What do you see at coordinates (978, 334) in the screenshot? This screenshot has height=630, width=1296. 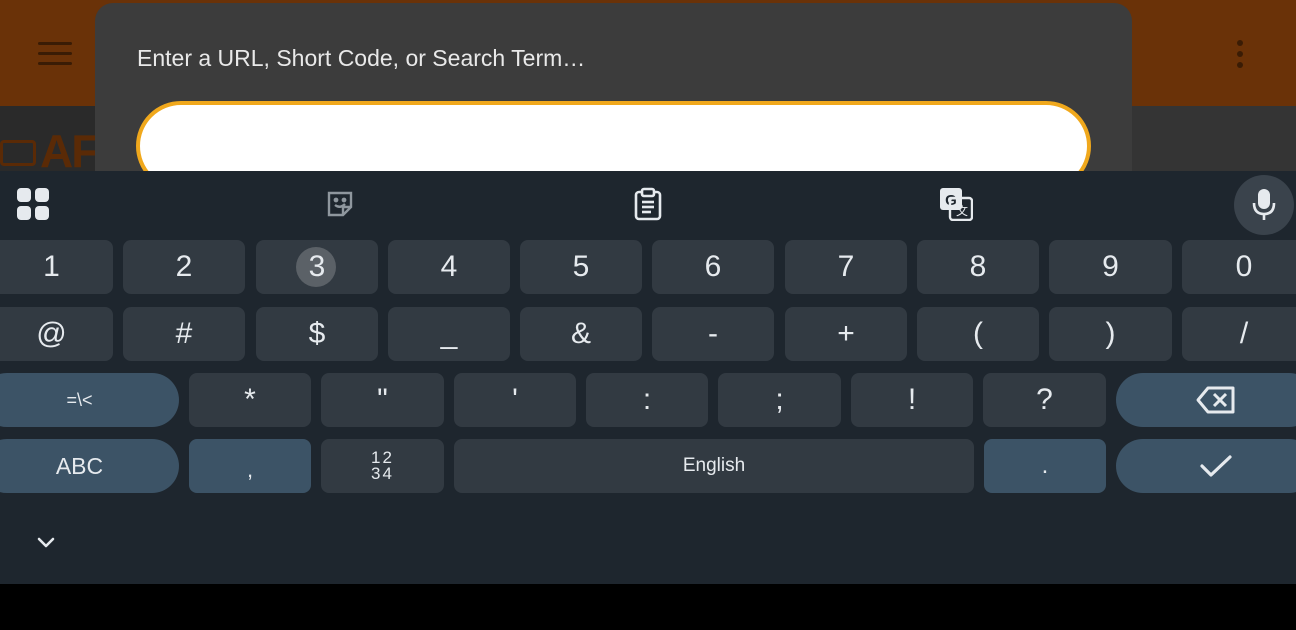 I see `key-open-paren: (` at bounding box center [978, 334].